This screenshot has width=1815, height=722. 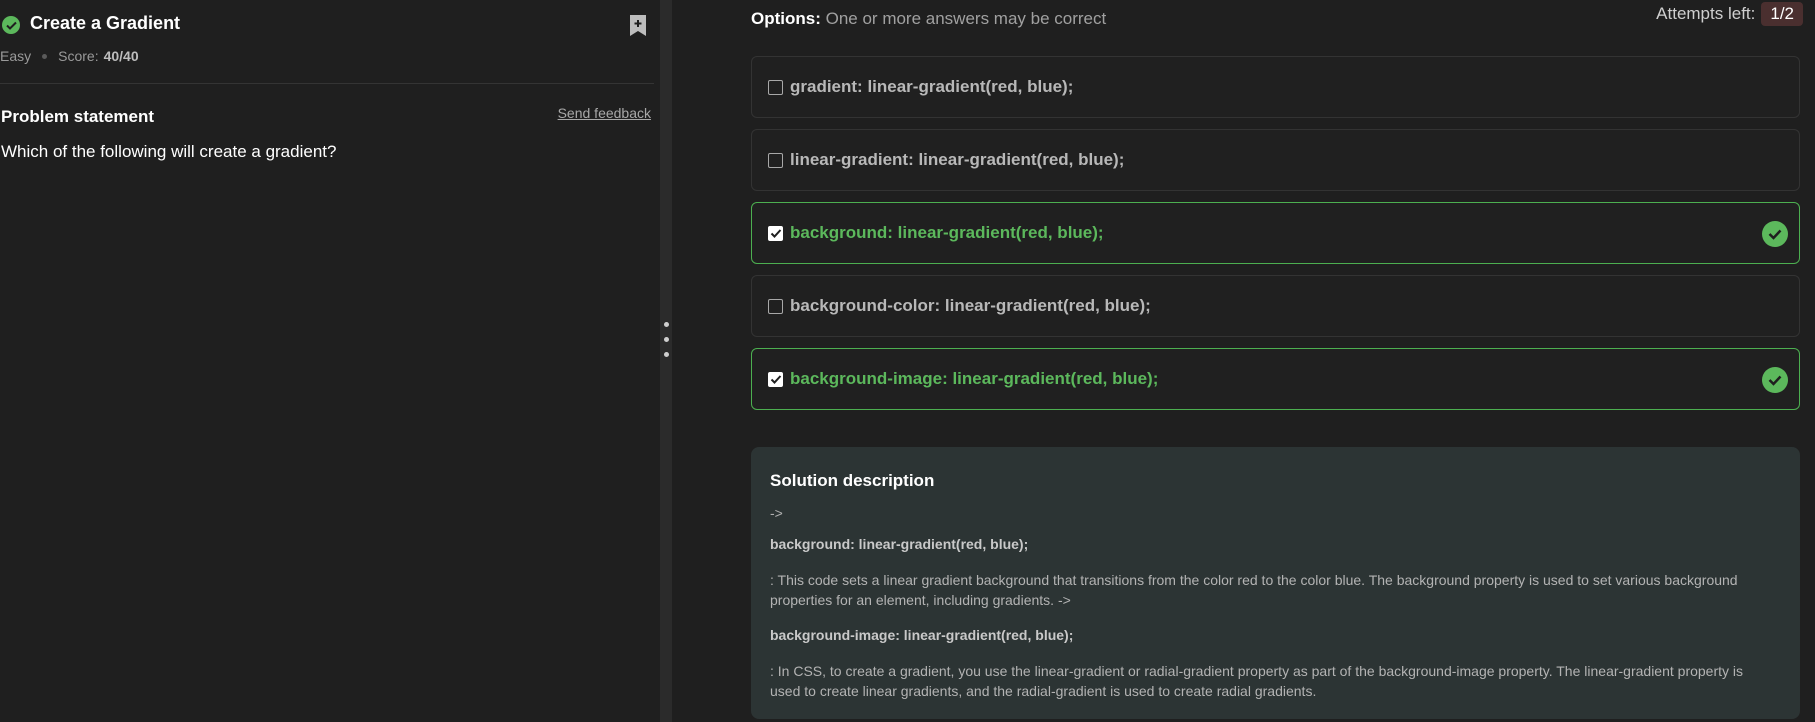 What do you see at coordinates (1706, 13) in the screenshot?
I see `attempts-label: Attempts left:` at bounding box center [1706, 13].